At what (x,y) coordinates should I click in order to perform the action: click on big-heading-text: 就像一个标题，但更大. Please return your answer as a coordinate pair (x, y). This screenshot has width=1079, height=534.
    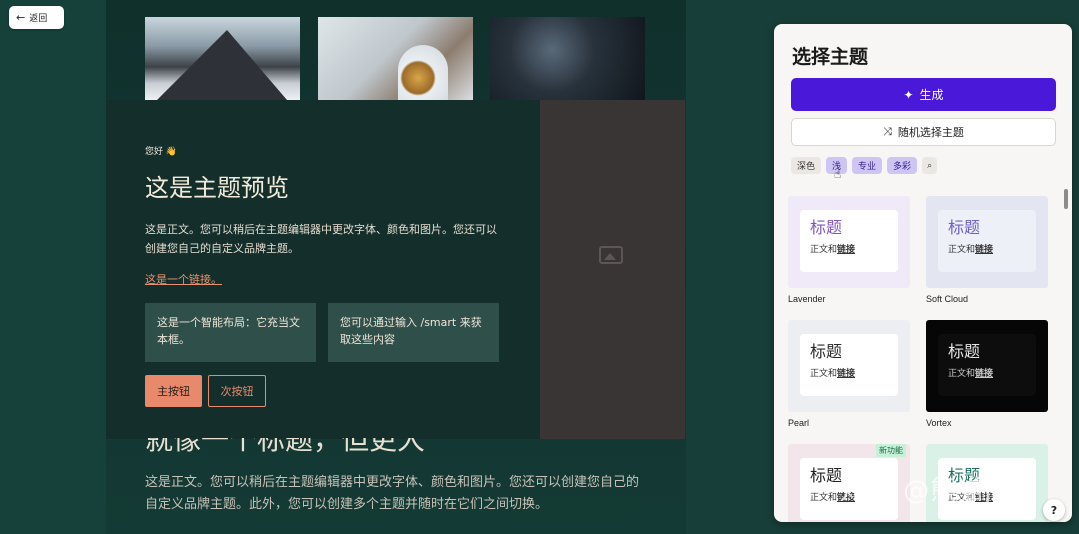
    Looking at the image, I should click on (285, 447).